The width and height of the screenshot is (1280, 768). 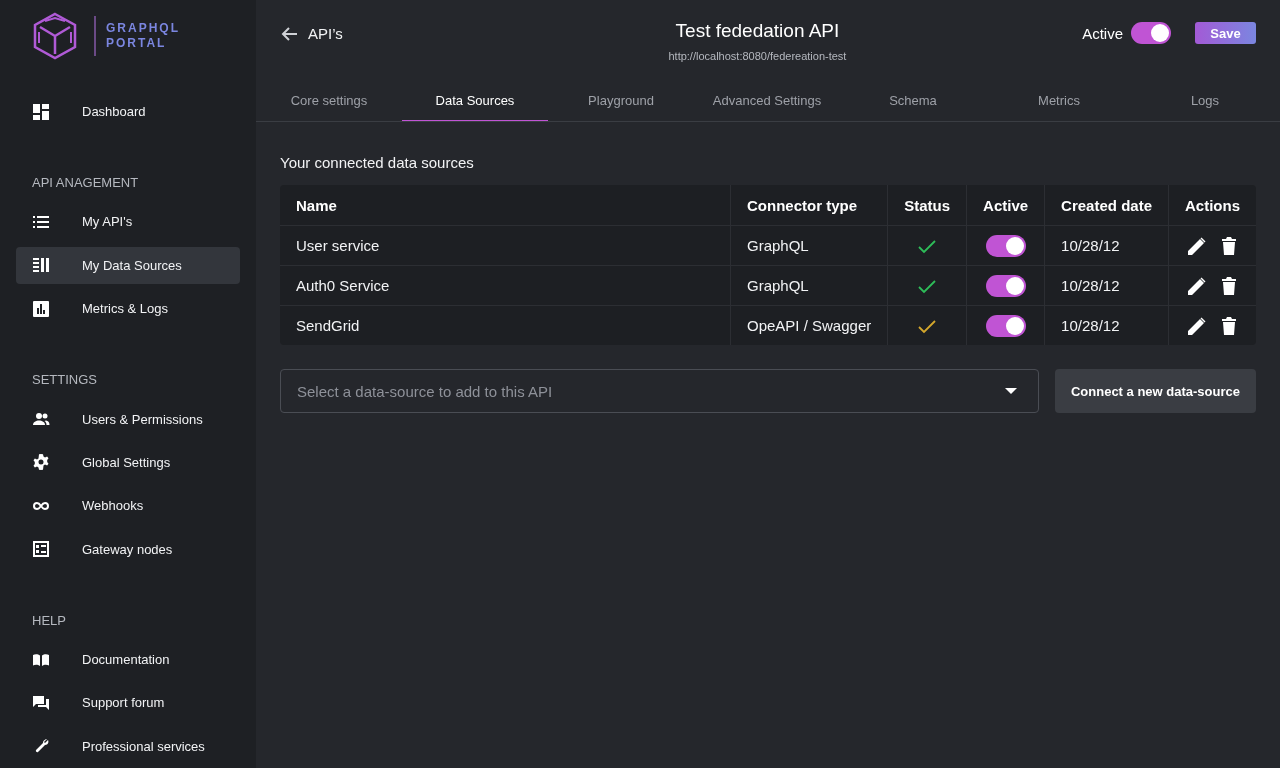 I want to click on dashboard-icon, so click(x=41, y=111).